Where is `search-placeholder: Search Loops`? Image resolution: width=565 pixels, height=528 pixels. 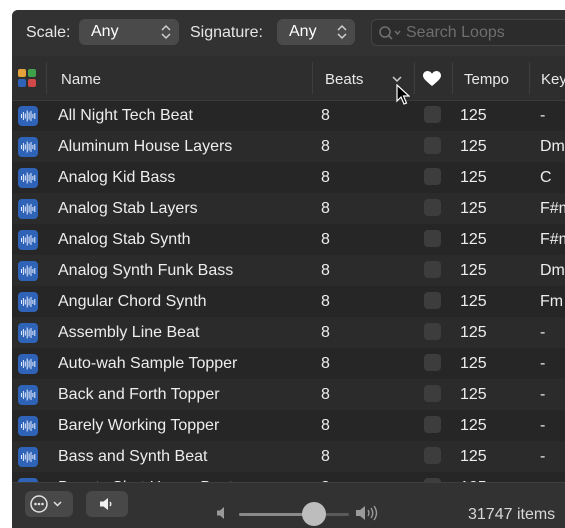
search-placeholder: Search Loops is located at coordinates (455, 32).